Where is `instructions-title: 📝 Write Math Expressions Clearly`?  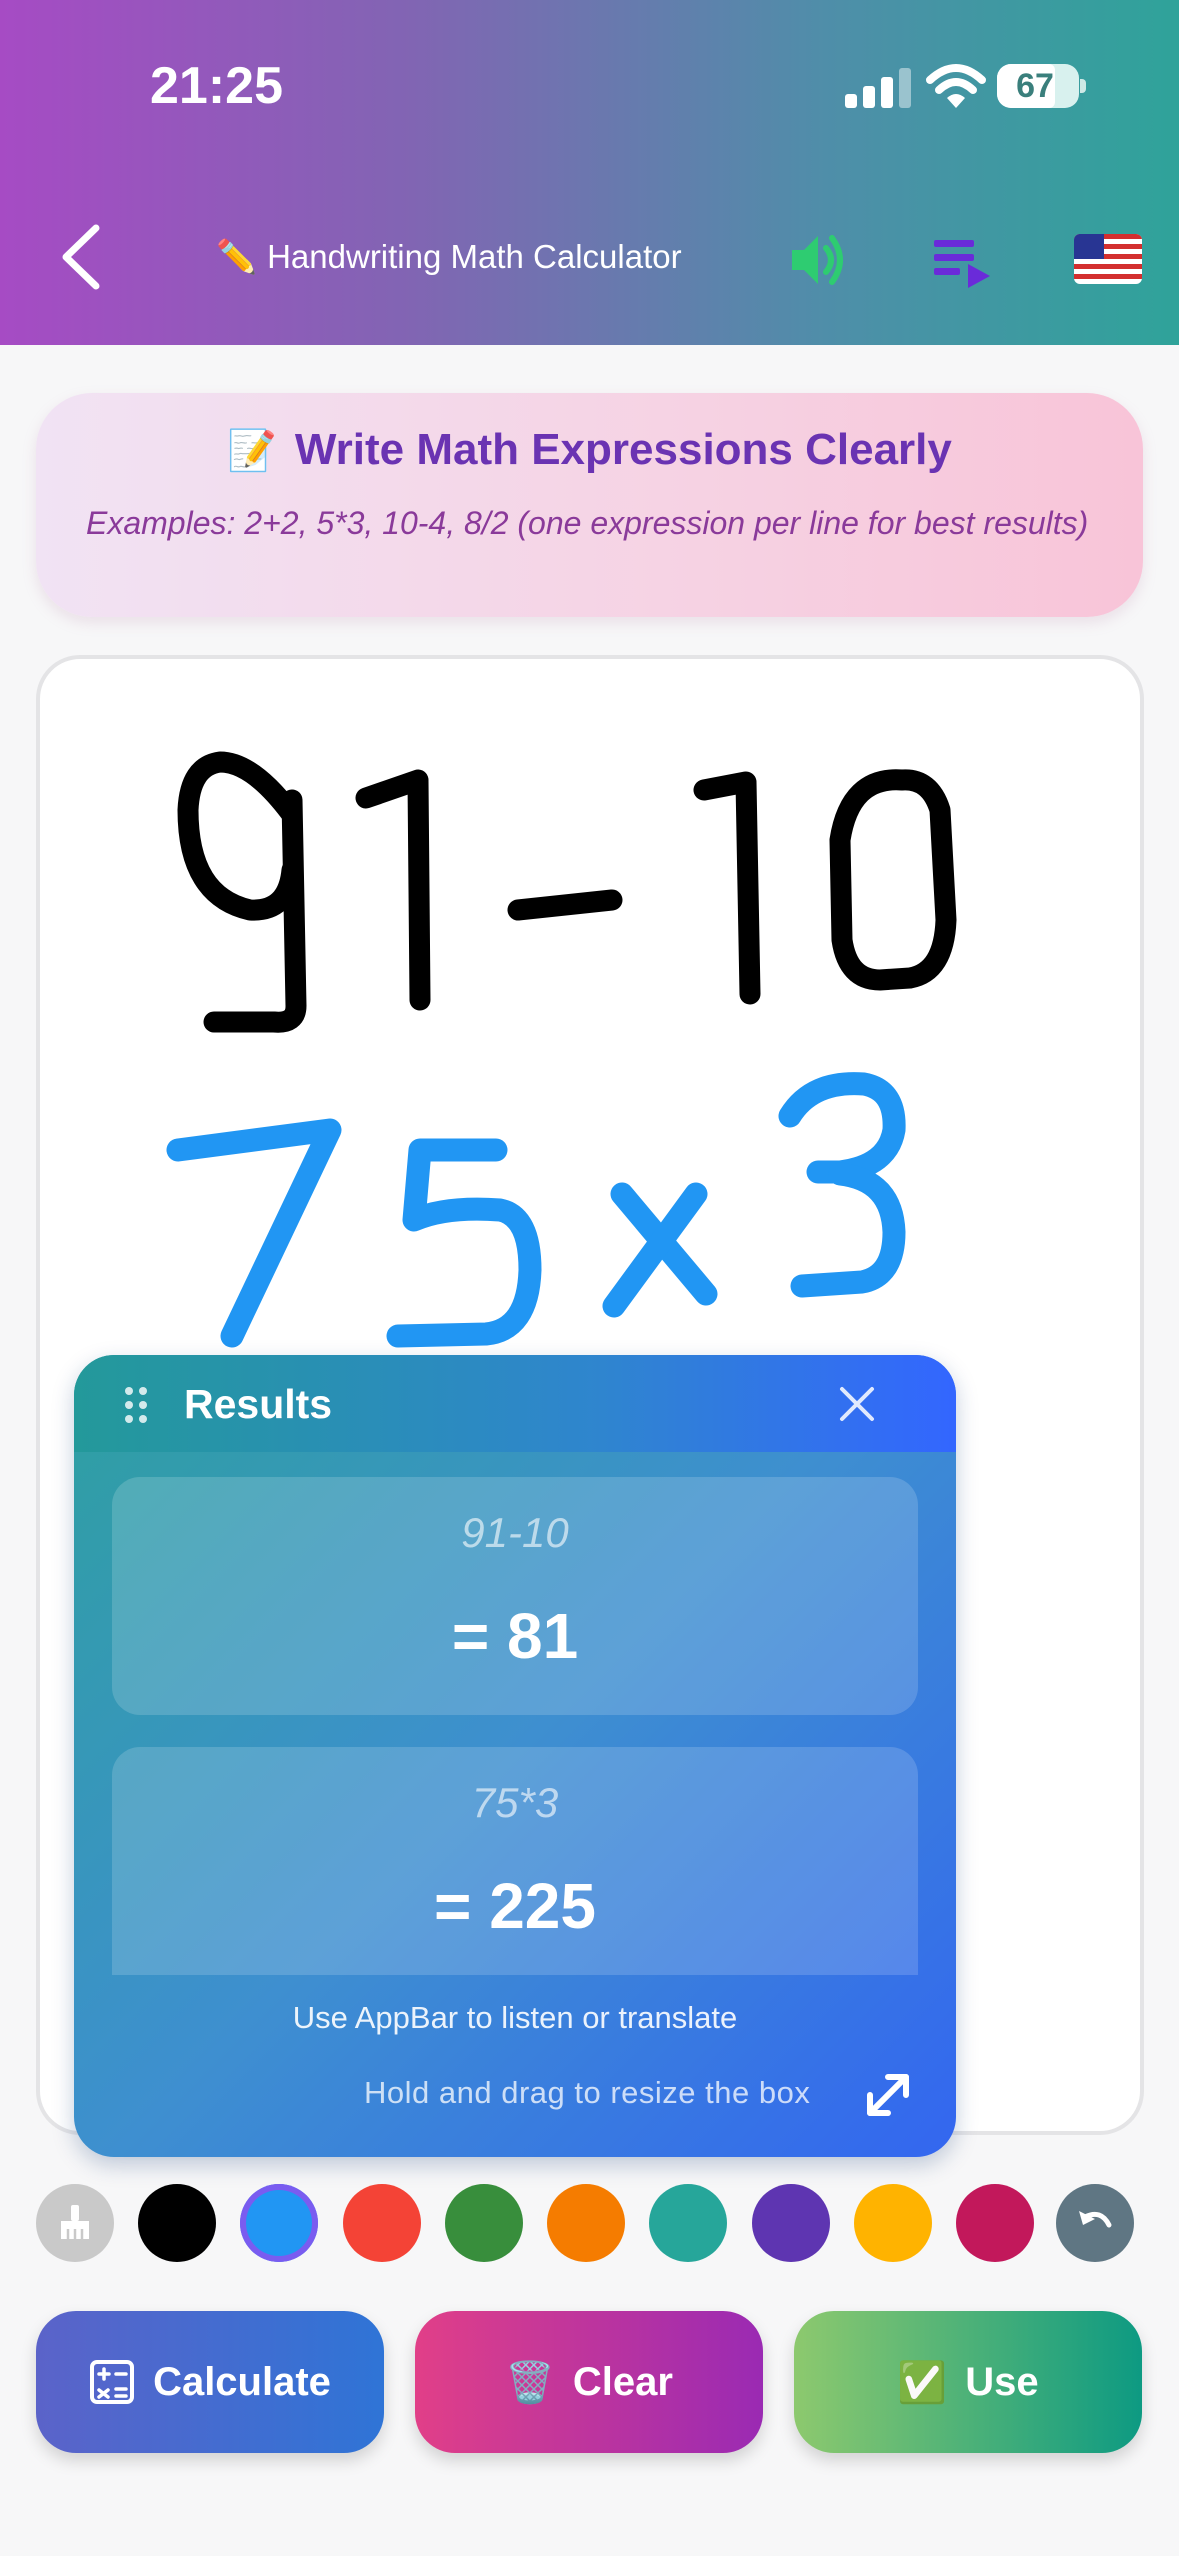 instructions-title: 📝 Write Math Expressions Clearly is located at coordinates (589, 450).